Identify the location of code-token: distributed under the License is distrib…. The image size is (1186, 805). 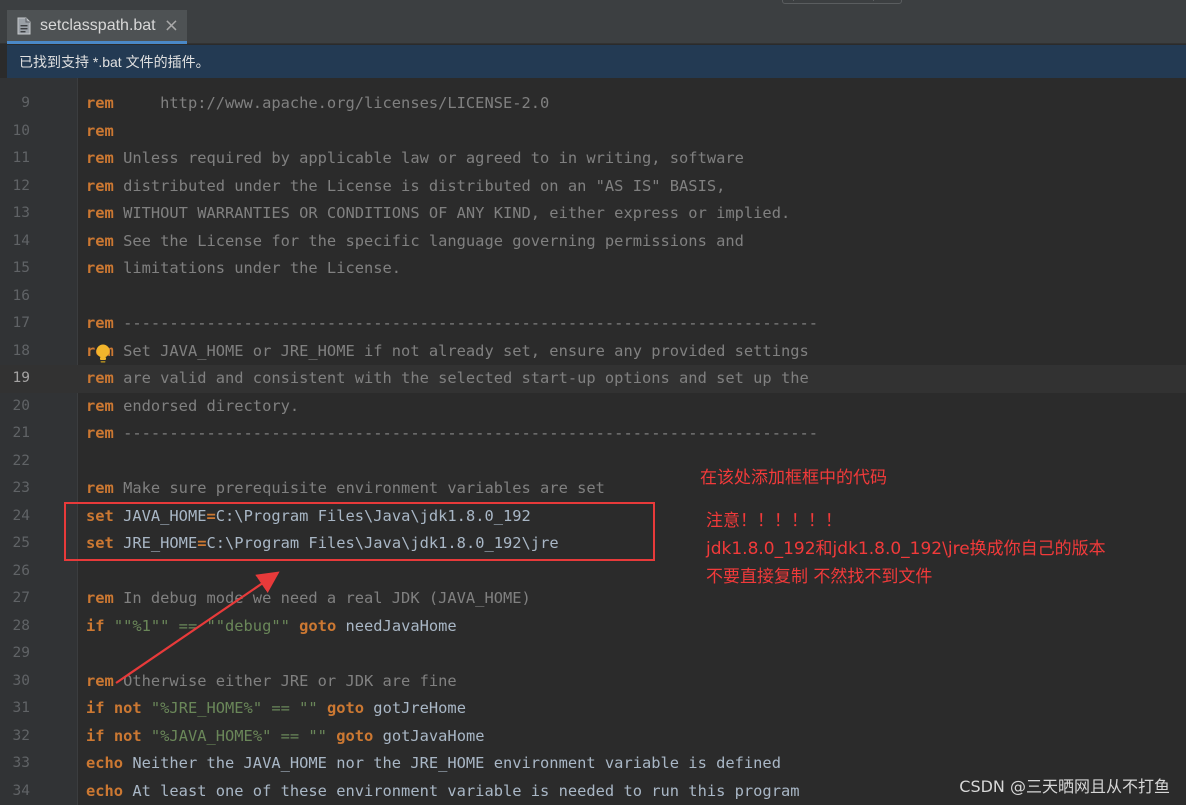
(419, 185).